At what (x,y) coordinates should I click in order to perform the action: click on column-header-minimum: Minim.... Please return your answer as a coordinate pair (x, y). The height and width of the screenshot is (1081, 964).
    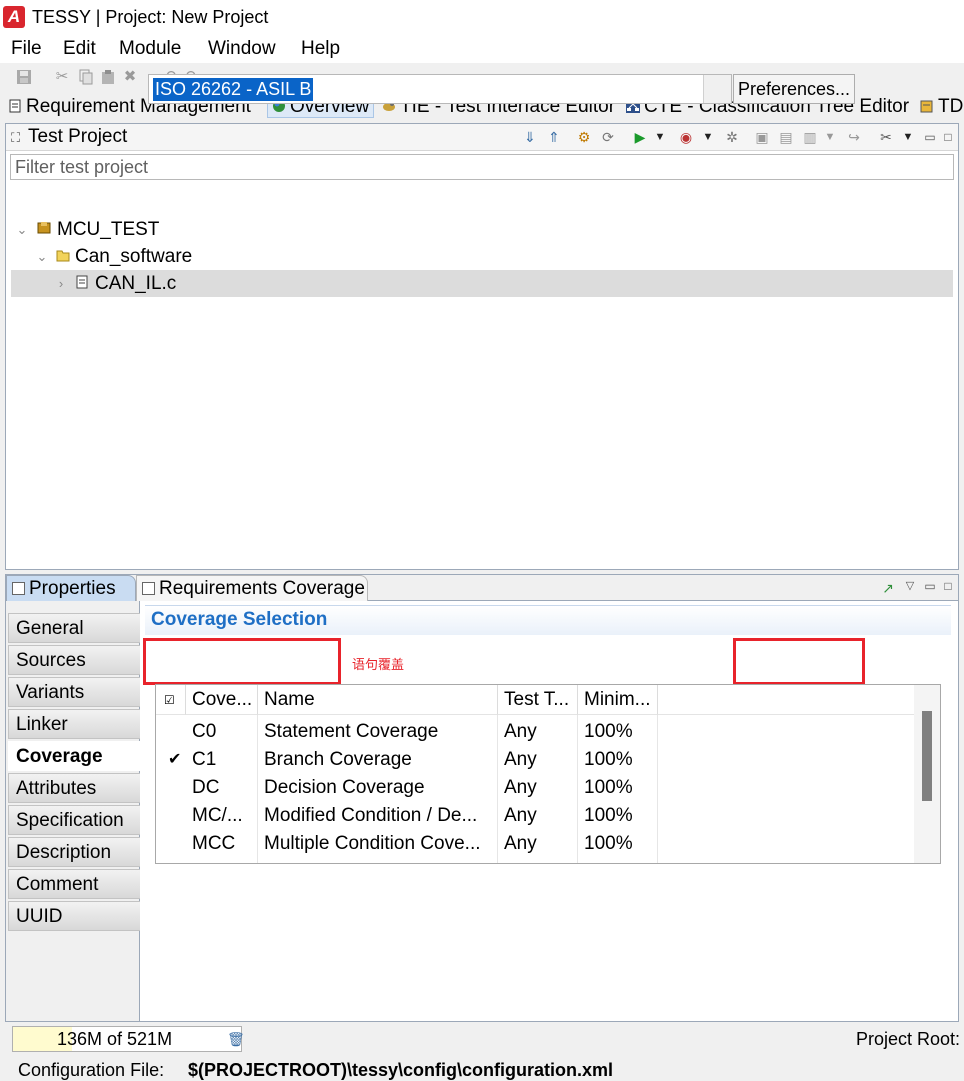
    Looking at the image, I should click on (618, 700).